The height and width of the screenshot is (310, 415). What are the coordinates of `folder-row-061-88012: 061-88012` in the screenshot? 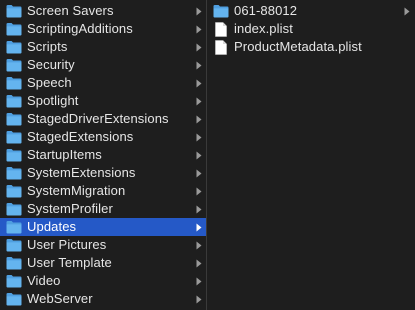 It's located at (310, 11).